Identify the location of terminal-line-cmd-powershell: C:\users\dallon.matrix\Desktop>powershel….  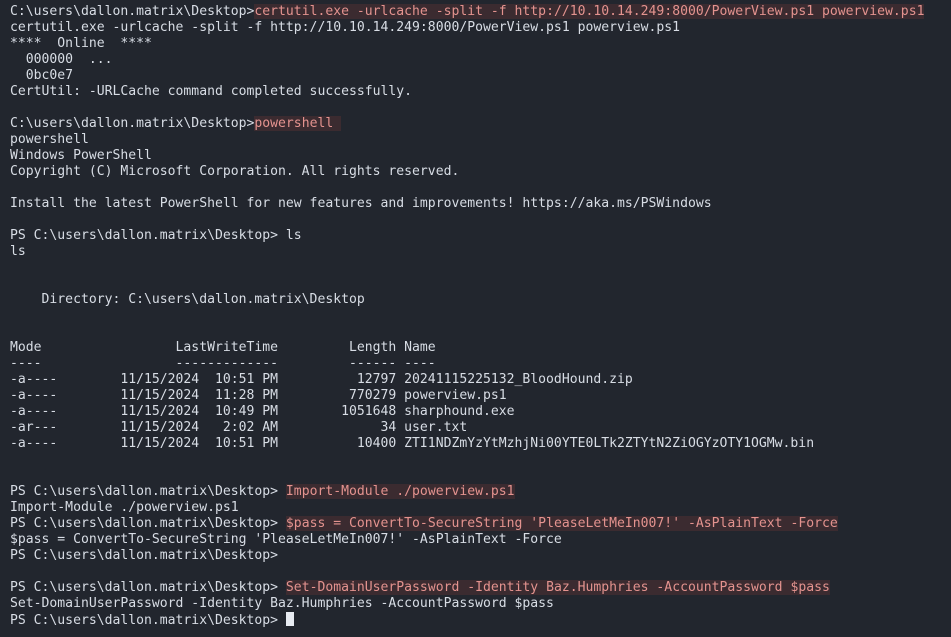
(480, 124).